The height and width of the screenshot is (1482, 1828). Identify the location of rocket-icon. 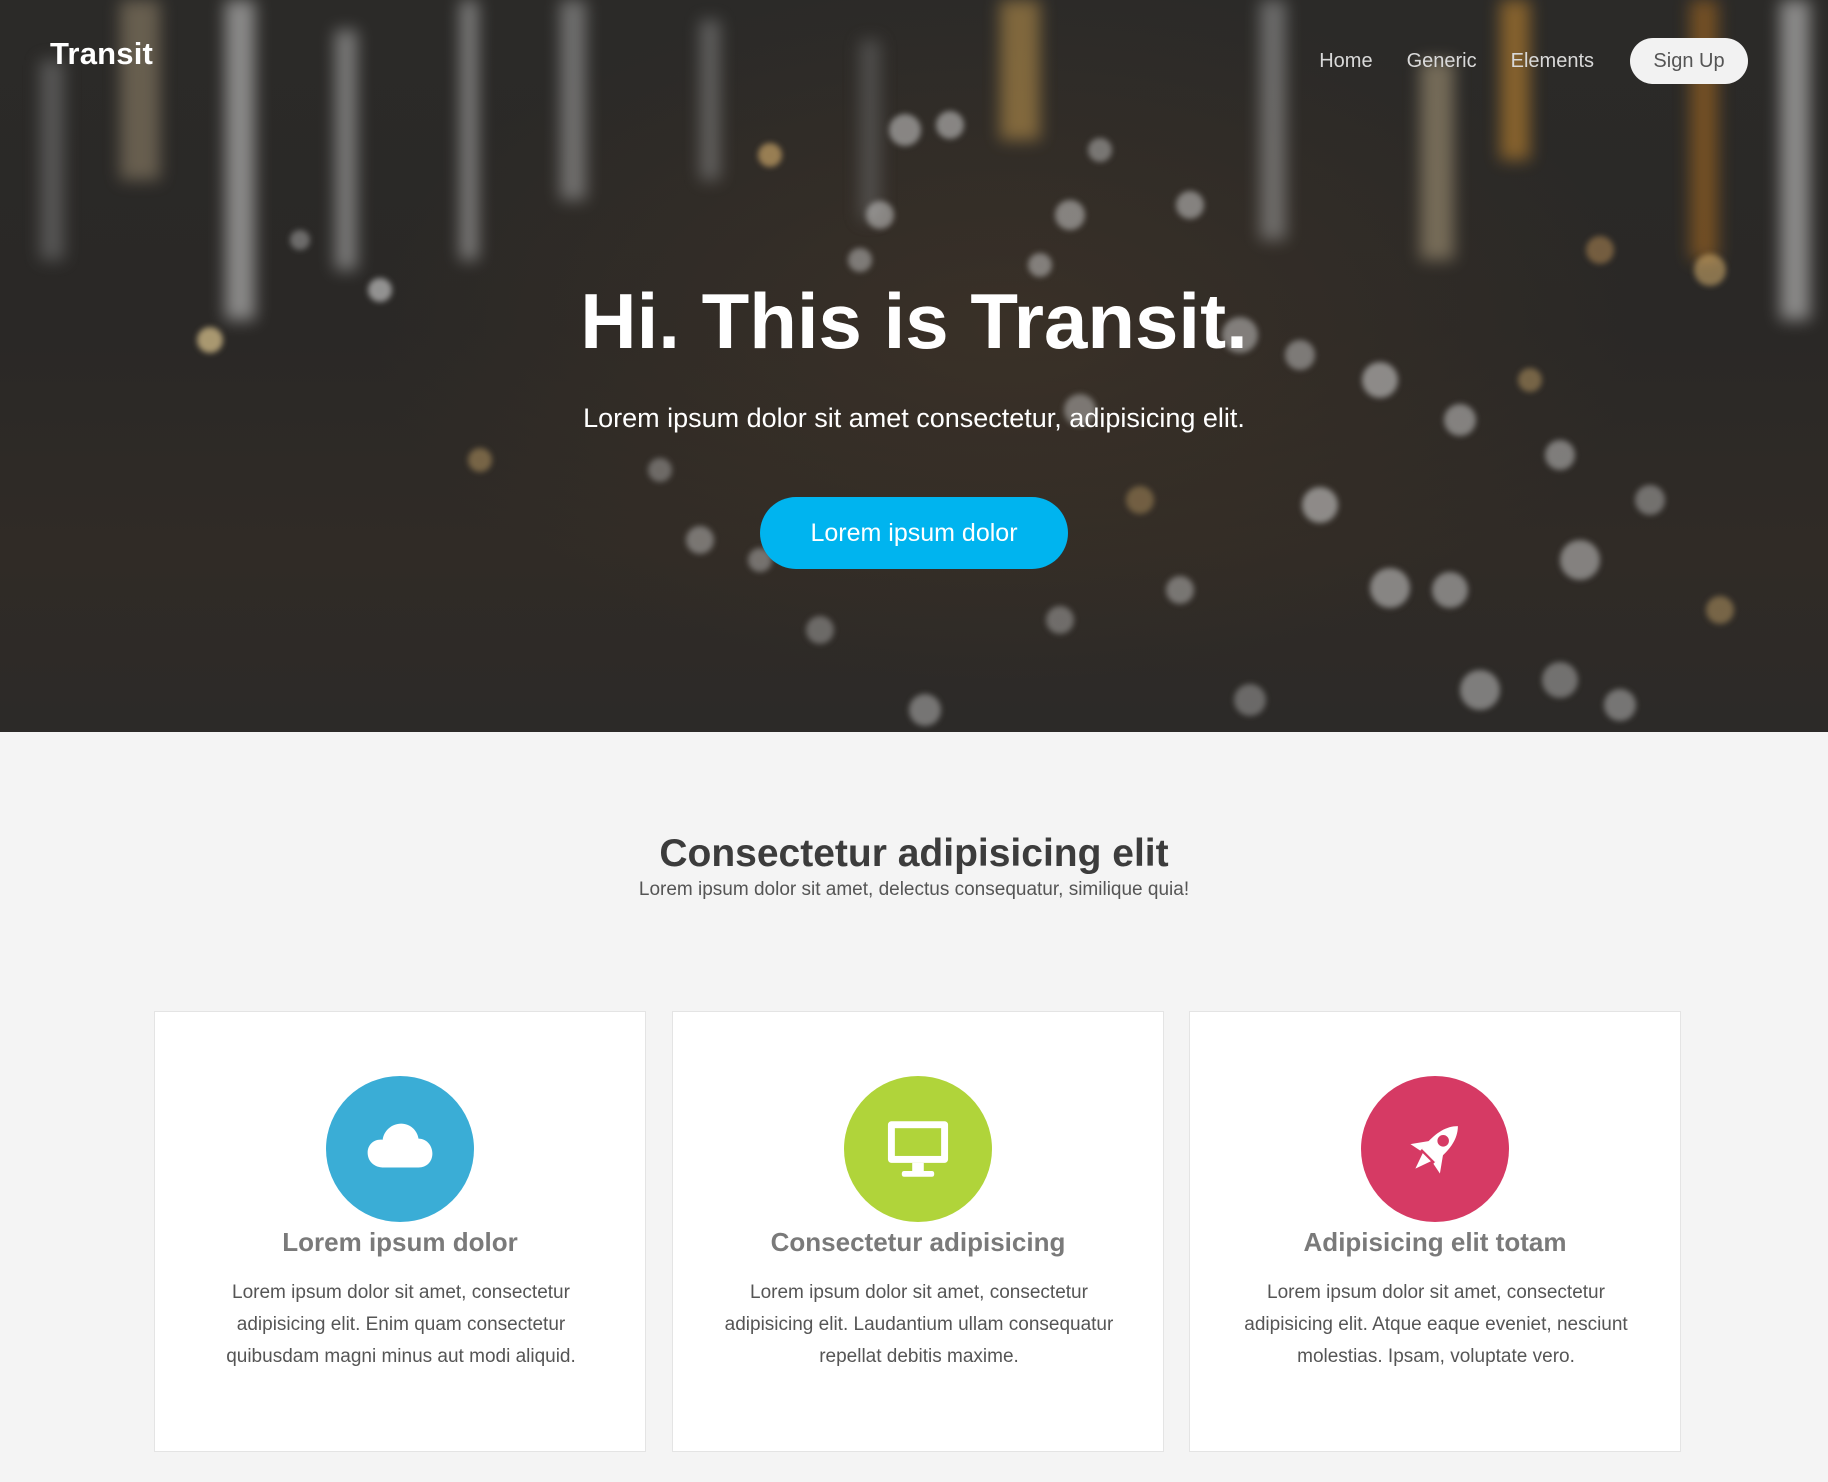
(1434, 1150).